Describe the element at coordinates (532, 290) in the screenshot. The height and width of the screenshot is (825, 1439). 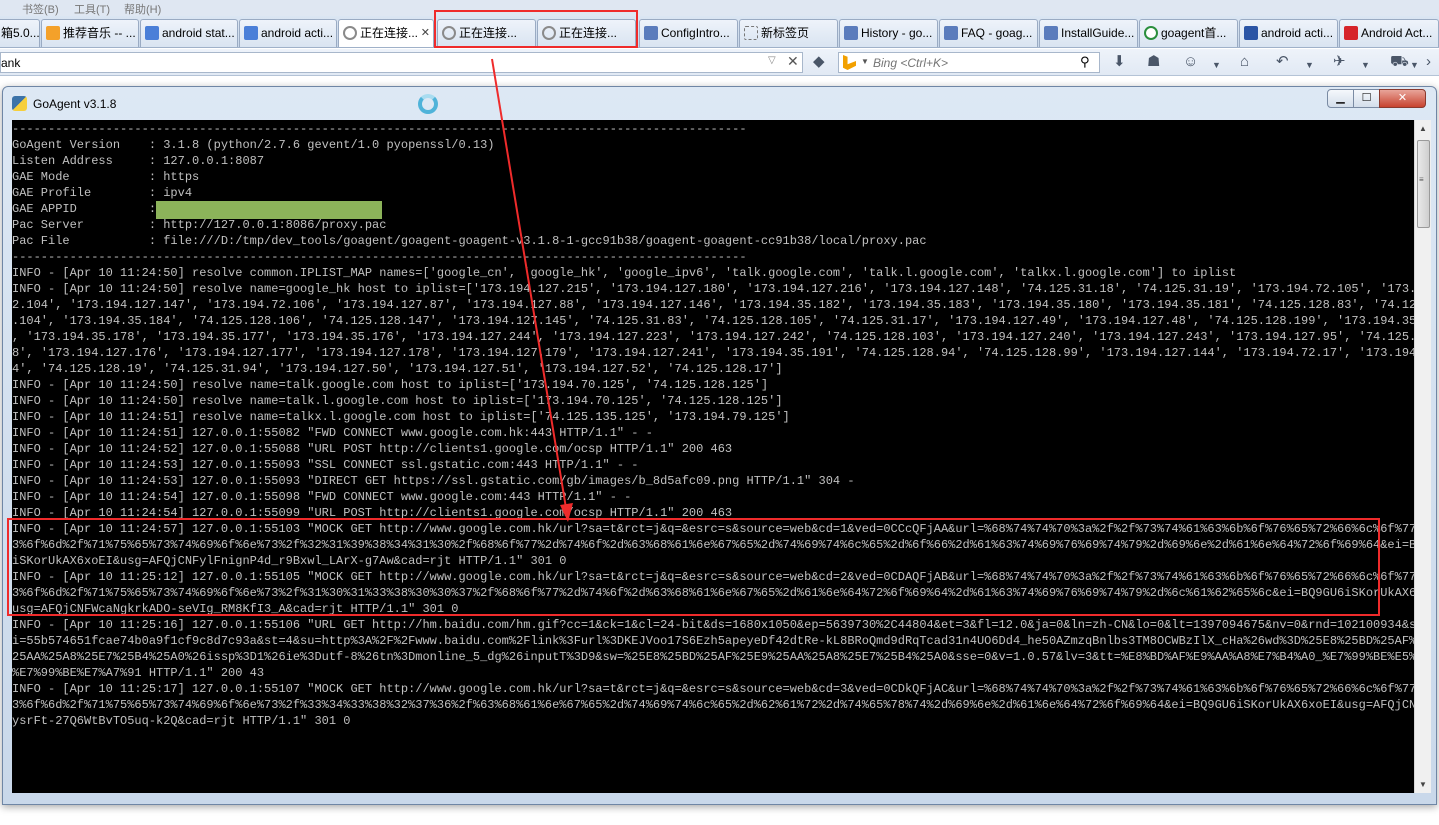
I see `annotation-arrow` at that location.